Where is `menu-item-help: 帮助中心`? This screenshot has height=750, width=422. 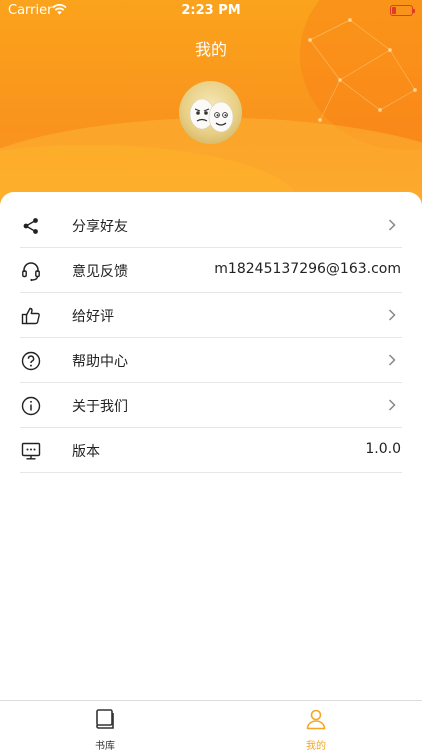 menu-item-help: 帮助中心 is located at coordinates (211, 360).